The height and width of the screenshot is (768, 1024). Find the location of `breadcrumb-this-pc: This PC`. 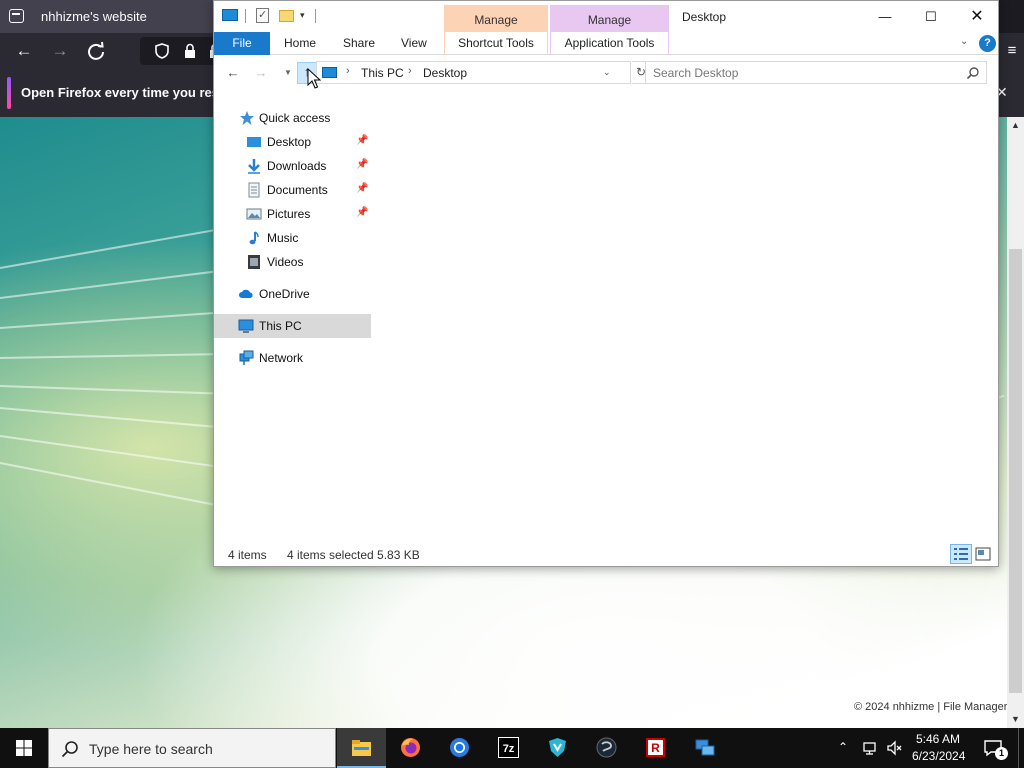

breadcrumb-this-pc: This PC is located at coordinates (382, 73).